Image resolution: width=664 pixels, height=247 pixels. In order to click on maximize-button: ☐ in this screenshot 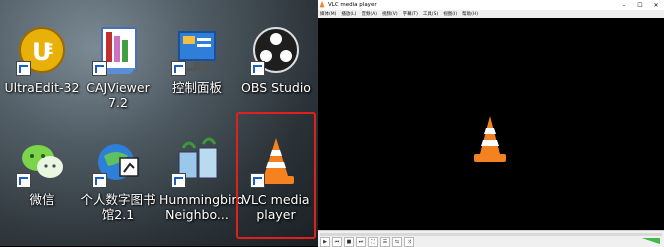, I will do `click(640, 5)`.